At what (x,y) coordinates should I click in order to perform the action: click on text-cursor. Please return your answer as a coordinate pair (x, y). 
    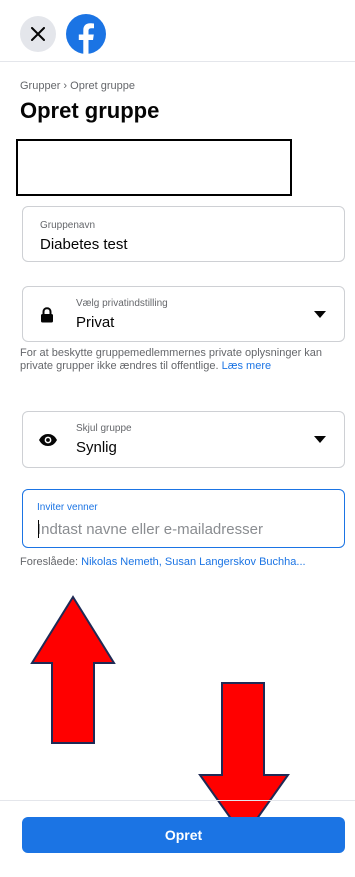
    Looking at the image, I should click on (38, 529).